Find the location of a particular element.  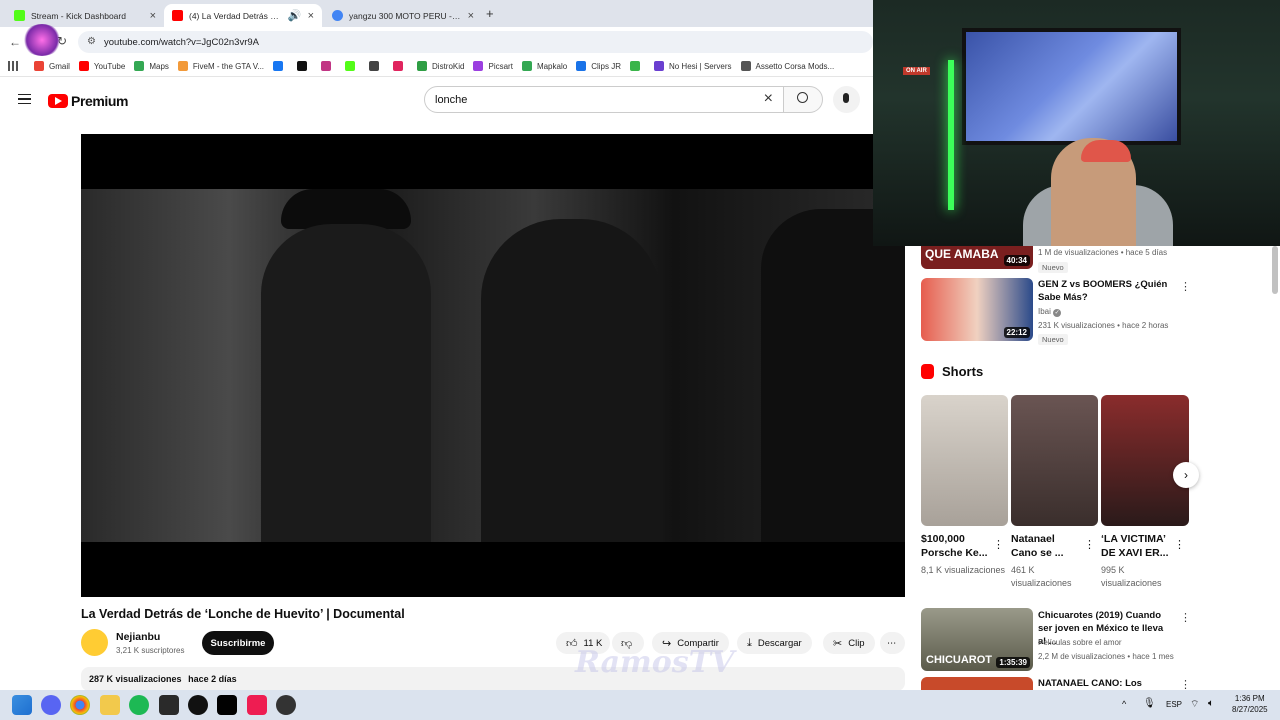

search-icon is located at coordinates (802, 97).